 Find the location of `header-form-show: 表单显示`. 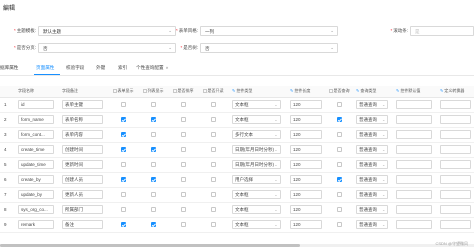

header-form-show: 表单显示 is located at coordinates (123, 92).